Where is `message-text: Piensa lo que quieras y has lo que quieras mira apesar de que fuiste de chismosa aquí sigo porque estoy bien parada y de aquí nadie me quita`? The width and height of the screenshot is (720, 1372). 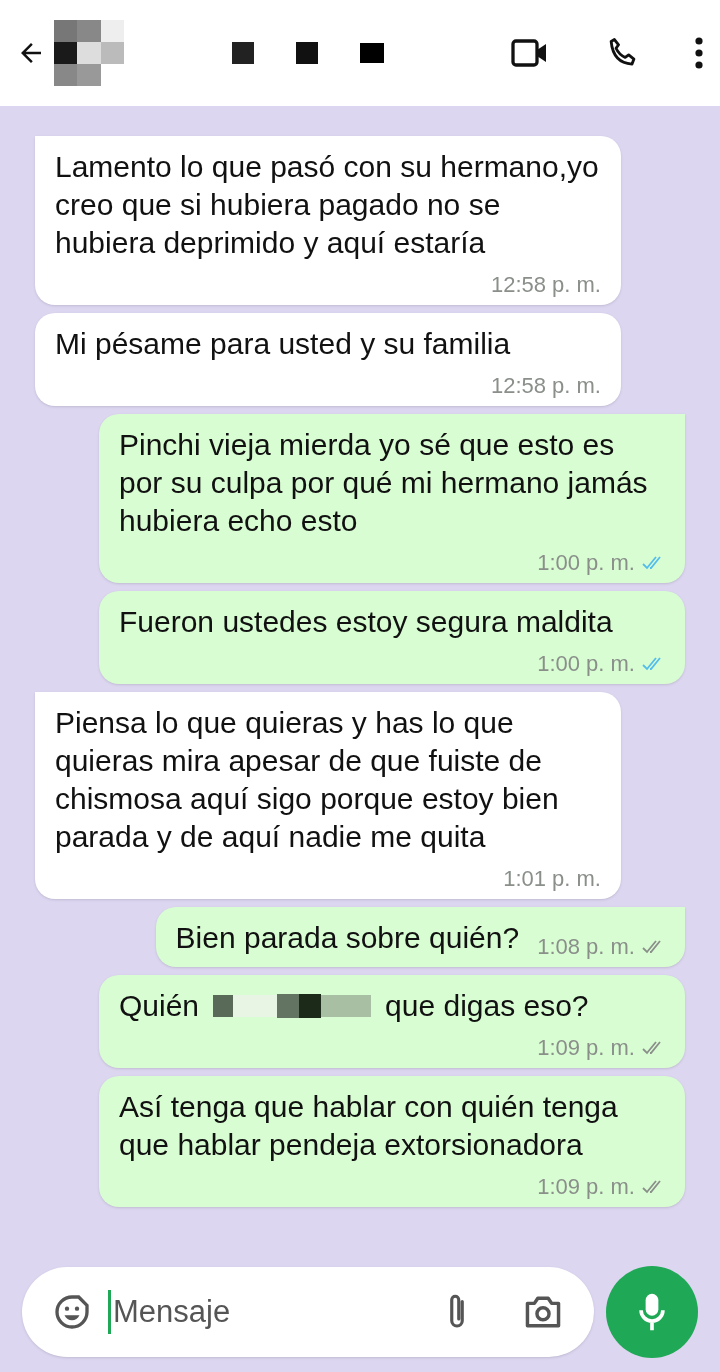 message-text: Piensa lo que quieras y has lo que quieras mira apesar de que fuiste de chismosa aquí sigo porque estoy bien parada y de aquí nadie me quita is located at coordinates (307, 780).